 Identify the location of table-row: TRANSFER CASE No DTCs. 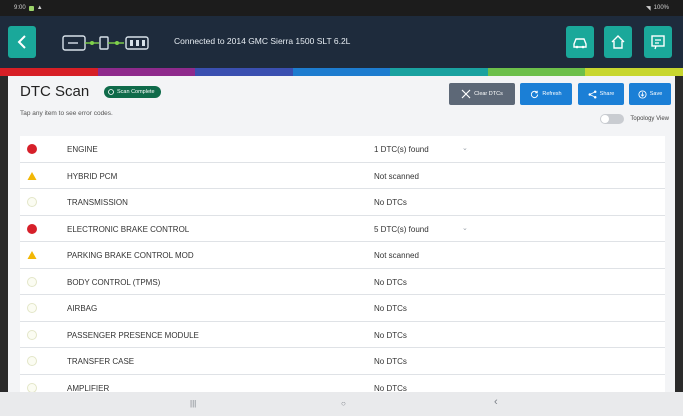
(342, 361).